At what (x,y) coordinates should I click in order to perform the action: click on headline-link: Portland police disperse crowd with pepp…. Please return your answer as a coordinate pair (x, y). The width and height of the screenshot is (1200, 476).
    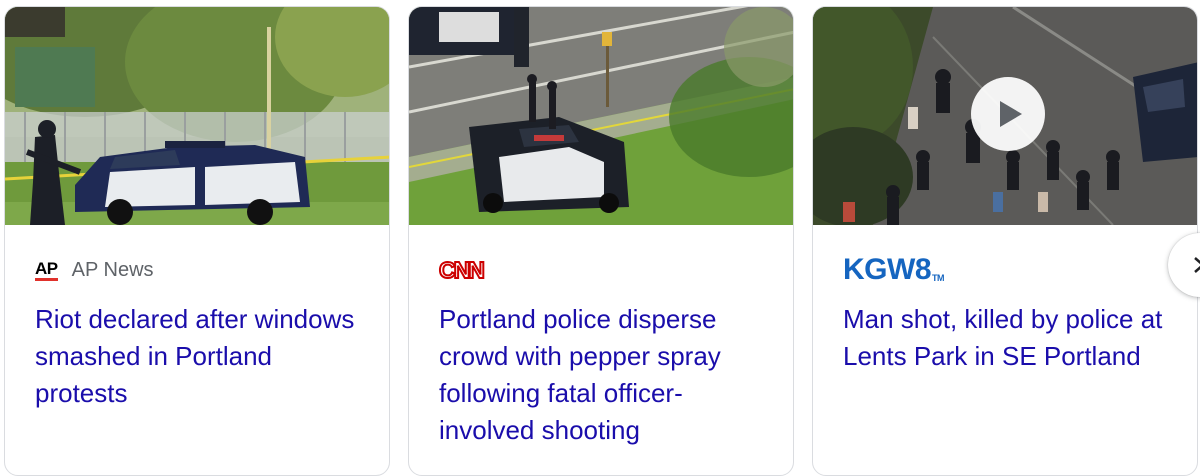
    Looking at the image, I should click on (604, 375).